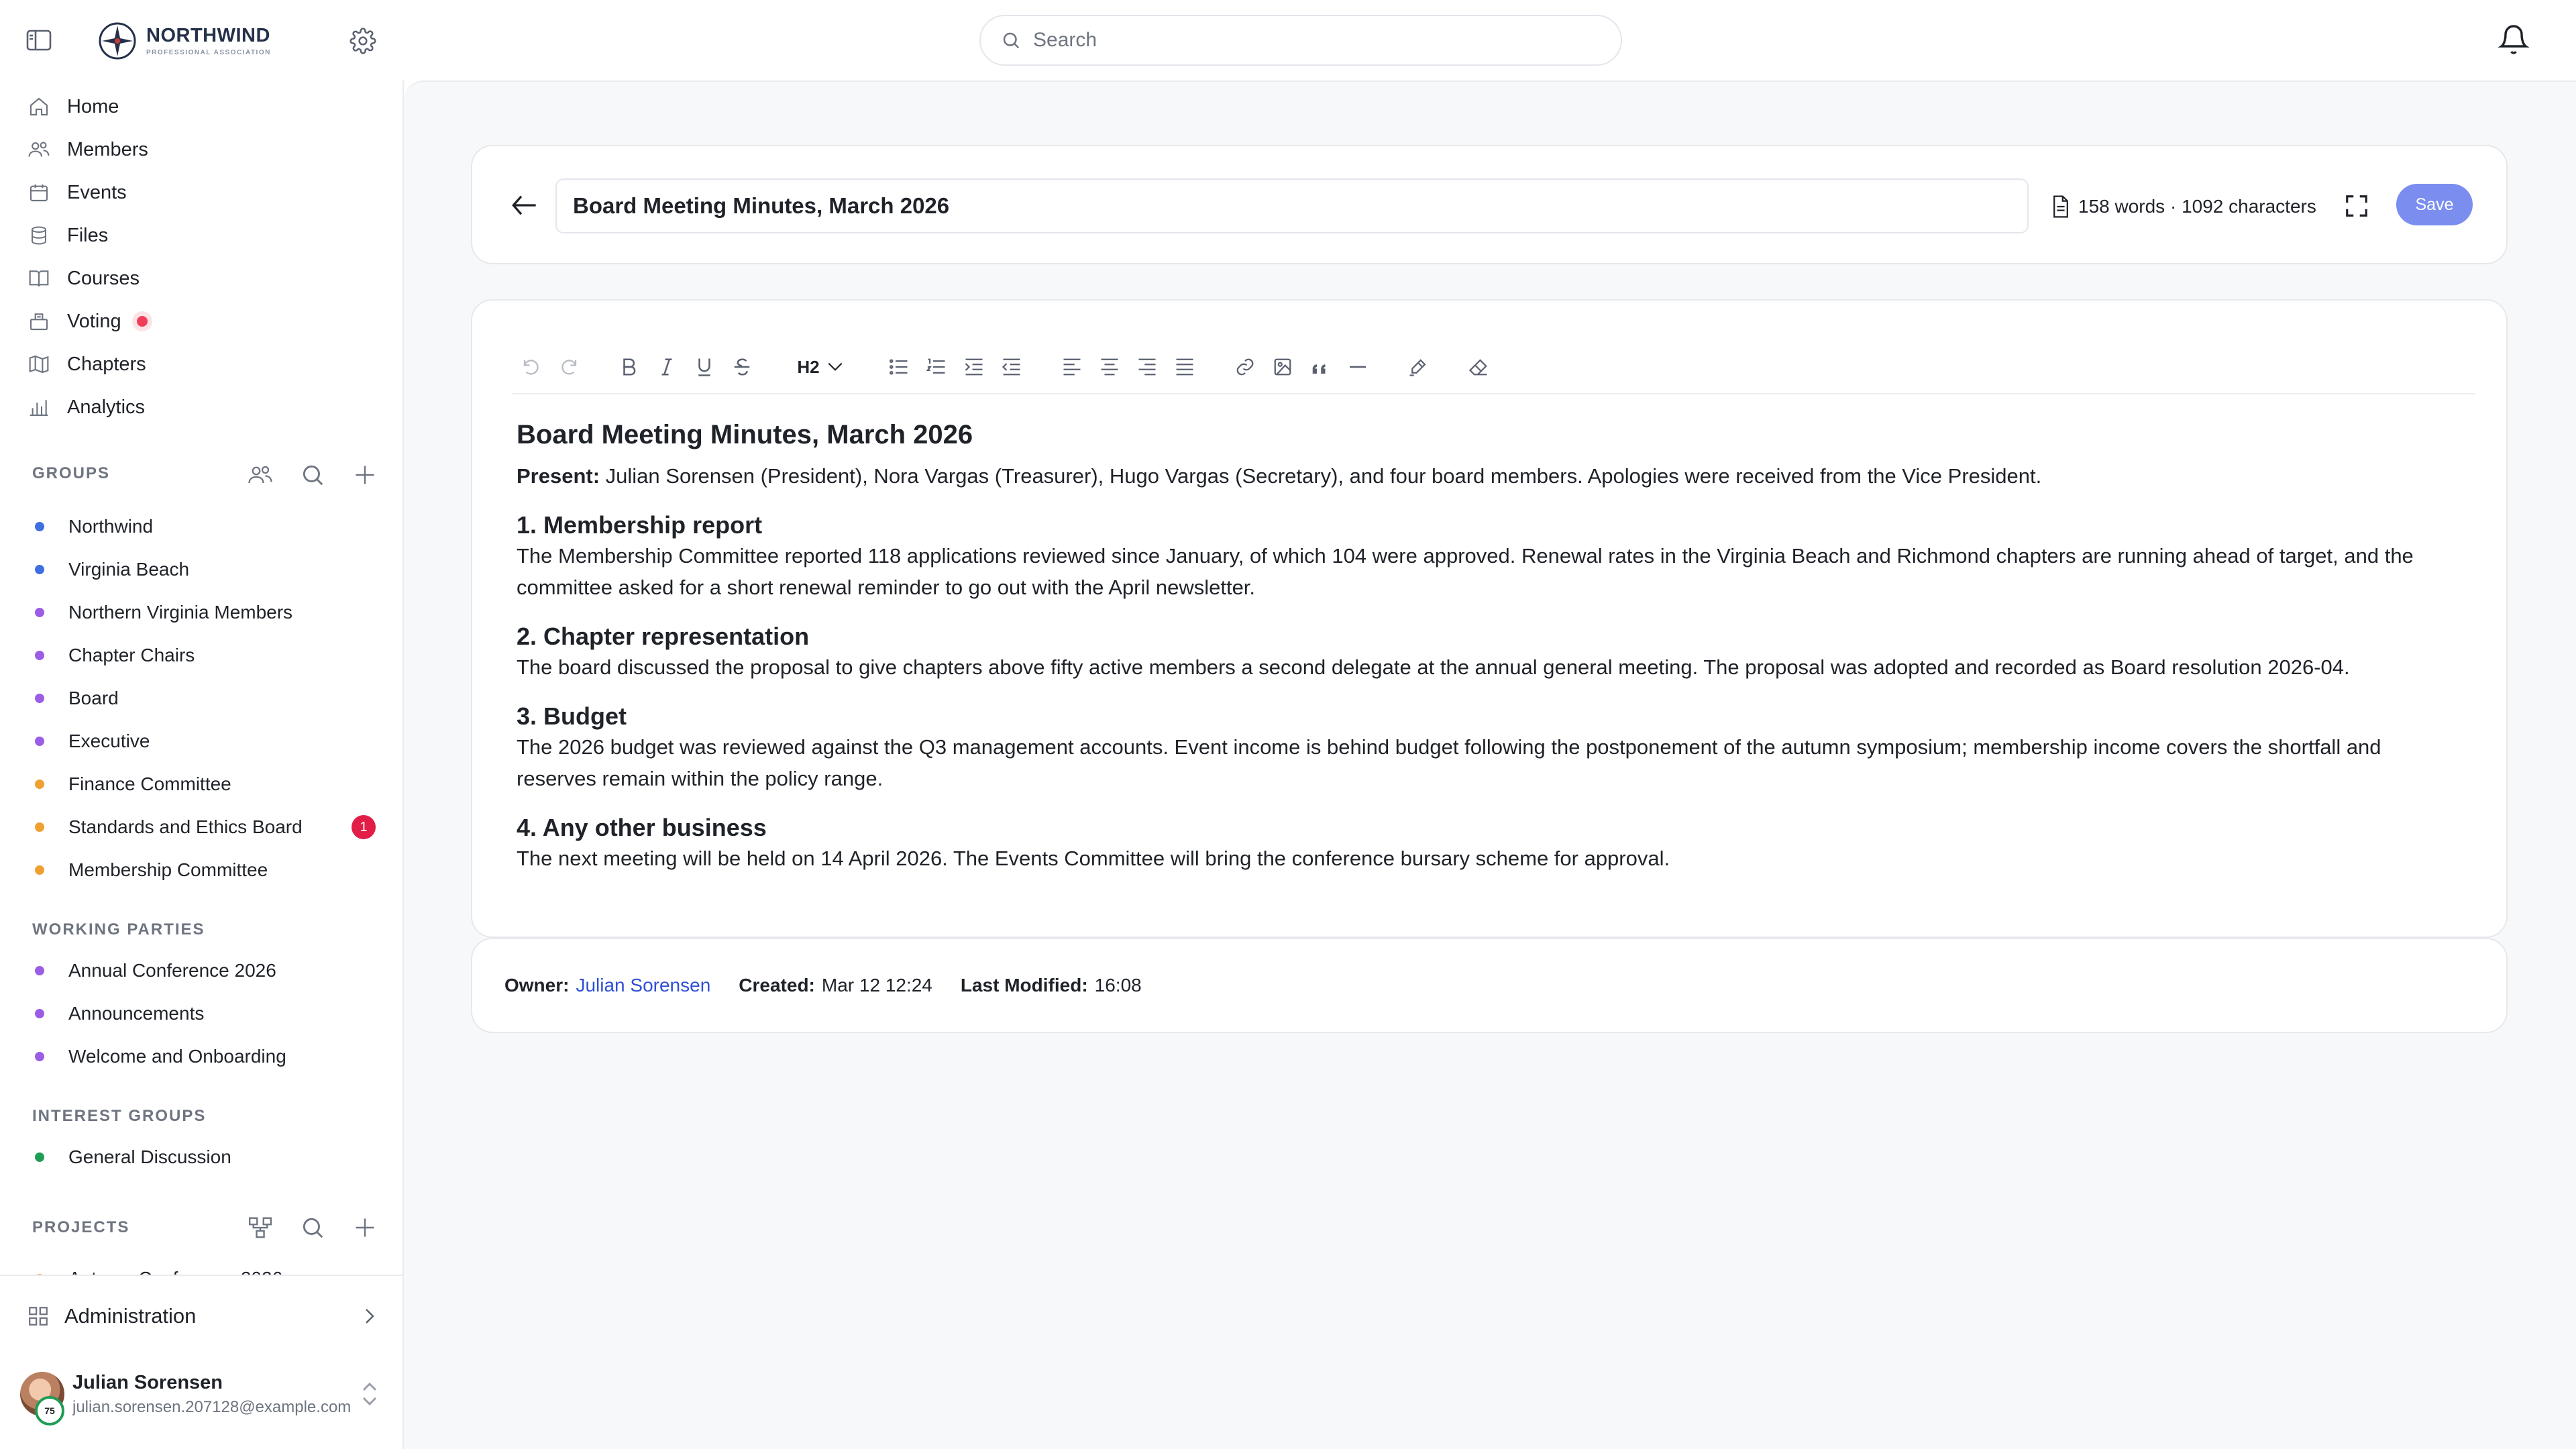 This screenshot has height=1449, width=2576. Describe the element at coordinates (2434, 204) in the screenshot. I see `save-button: Save` at that location.